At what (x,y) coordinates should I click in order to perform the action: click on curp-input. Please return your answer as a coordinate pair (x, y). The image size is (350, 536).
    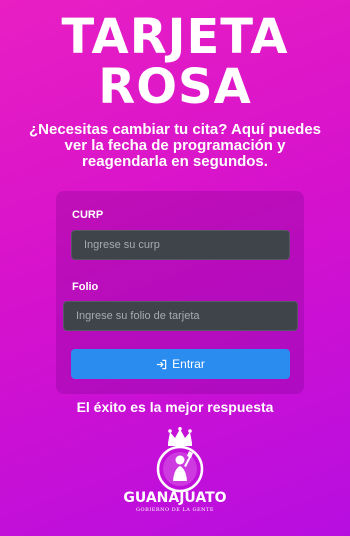
    Looking at the image, I should click on (180, 245).